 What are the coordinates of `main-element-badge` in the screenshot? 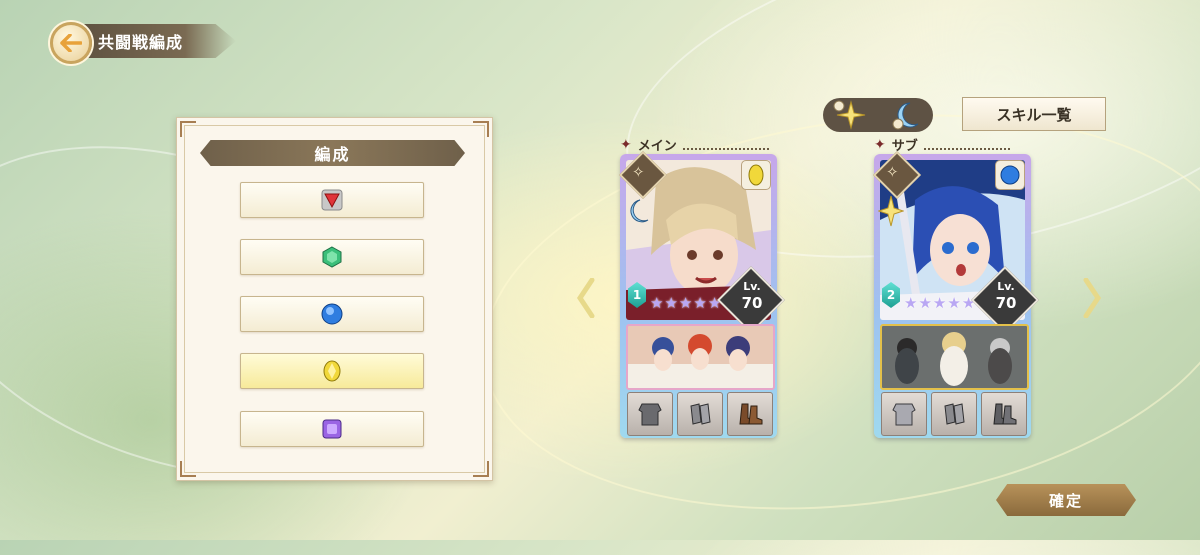 It's located at (756, 175).